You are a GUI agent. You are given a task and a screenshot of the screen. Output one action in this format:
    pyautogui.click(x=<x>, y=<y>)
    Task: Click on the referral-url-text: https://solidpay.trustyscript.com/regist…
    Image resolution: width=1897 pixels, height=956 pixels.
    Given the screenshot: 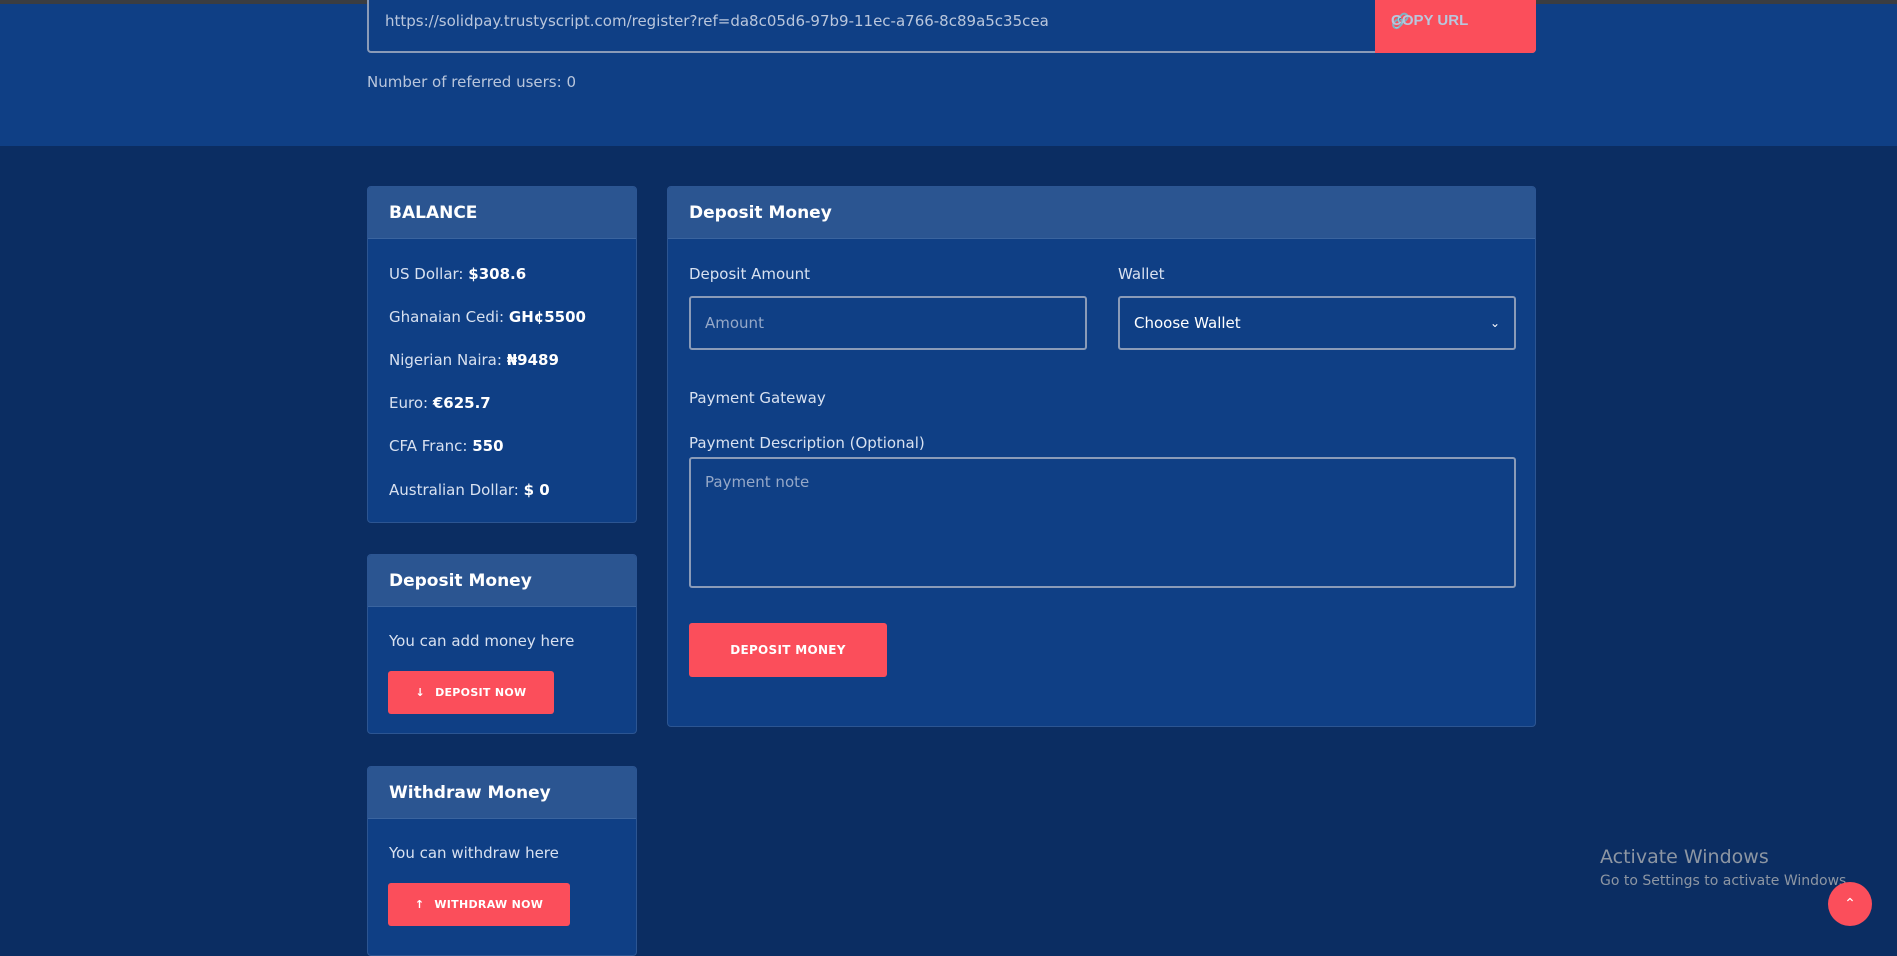 What is the action you would take?
    pyautogui.click(x=717, y=21)
    